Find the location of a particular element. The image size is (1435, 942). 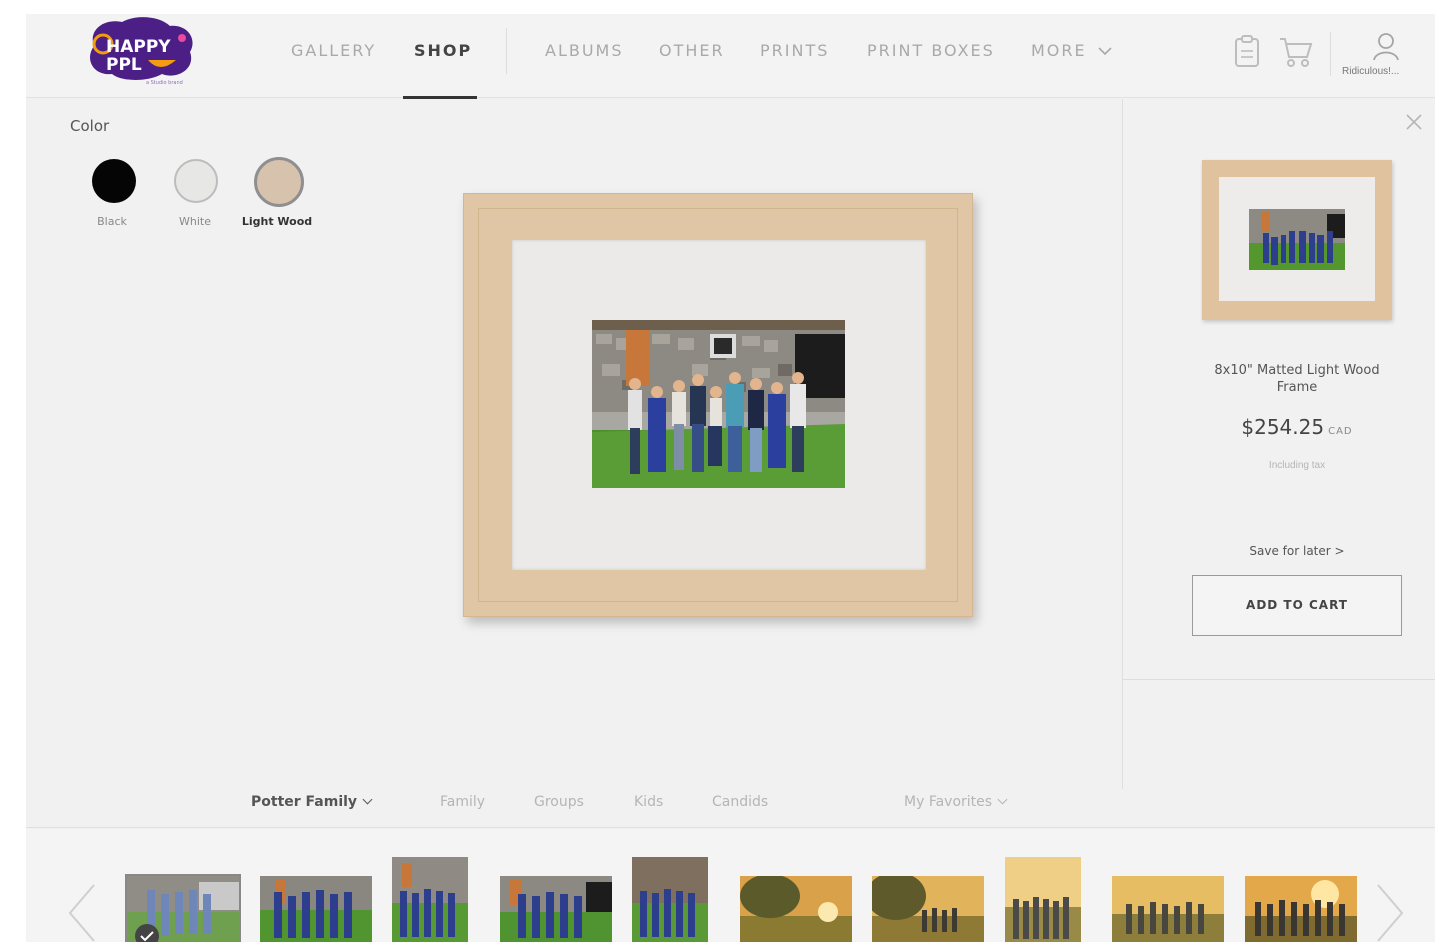

nav-active-indicator is located at coordinates (440, 97).